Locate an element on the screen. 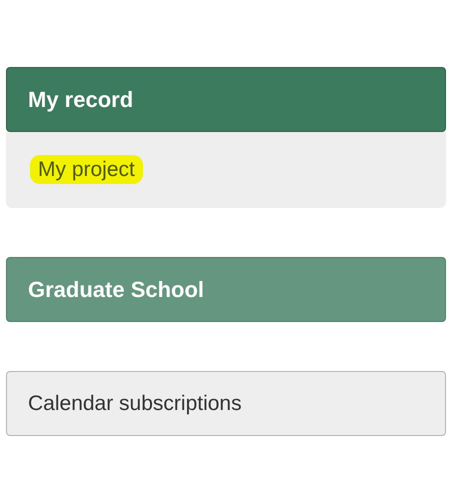 This screenshot has width=460, height=485. menu-link: My project is located at coordinates (86, 169).